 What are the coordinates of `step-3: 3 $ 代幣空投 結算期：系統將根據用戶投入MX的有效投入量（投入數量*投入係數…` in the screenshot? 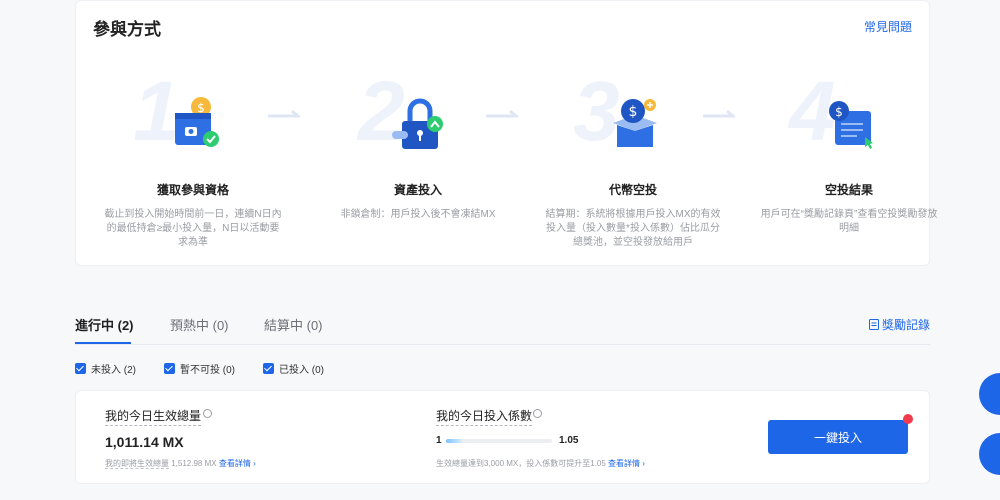 It's located at (633, 162).